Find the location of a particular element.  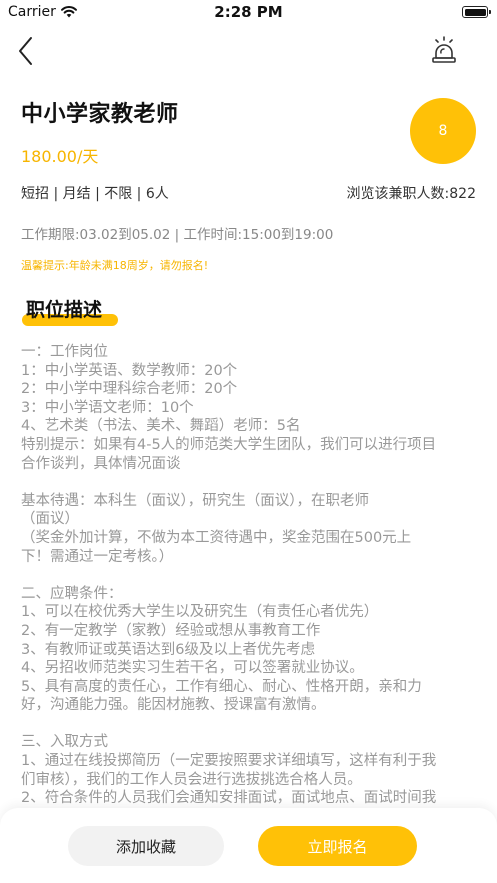

salary-label: 180.00/天 is located at coordinates (60, 156).